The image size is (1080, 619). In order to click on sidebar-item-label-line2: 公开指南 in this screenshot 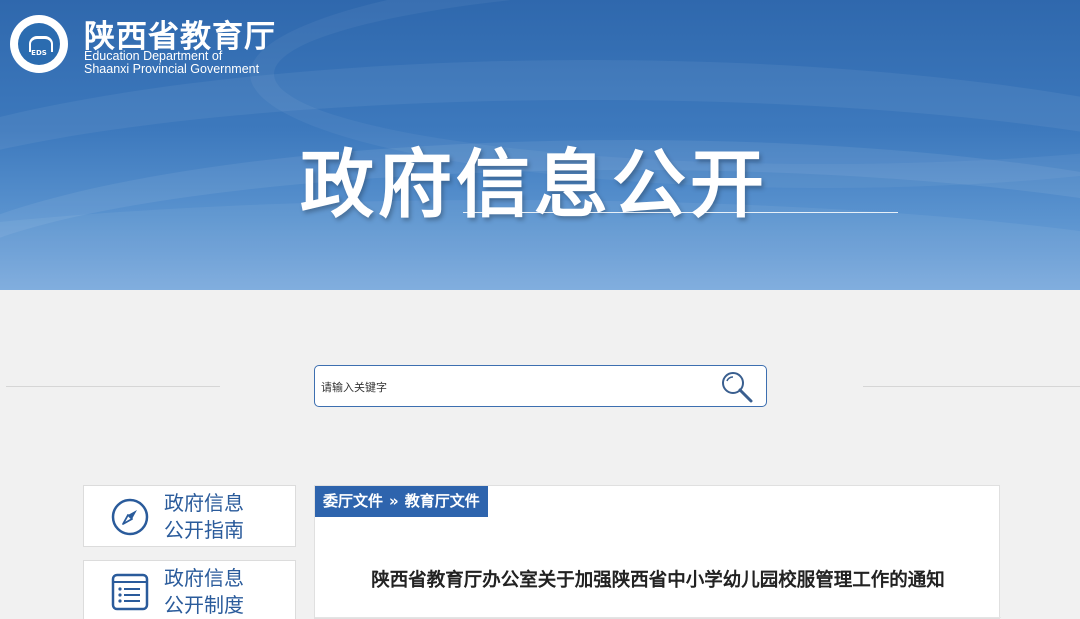, I will do `click(204, 530)`.